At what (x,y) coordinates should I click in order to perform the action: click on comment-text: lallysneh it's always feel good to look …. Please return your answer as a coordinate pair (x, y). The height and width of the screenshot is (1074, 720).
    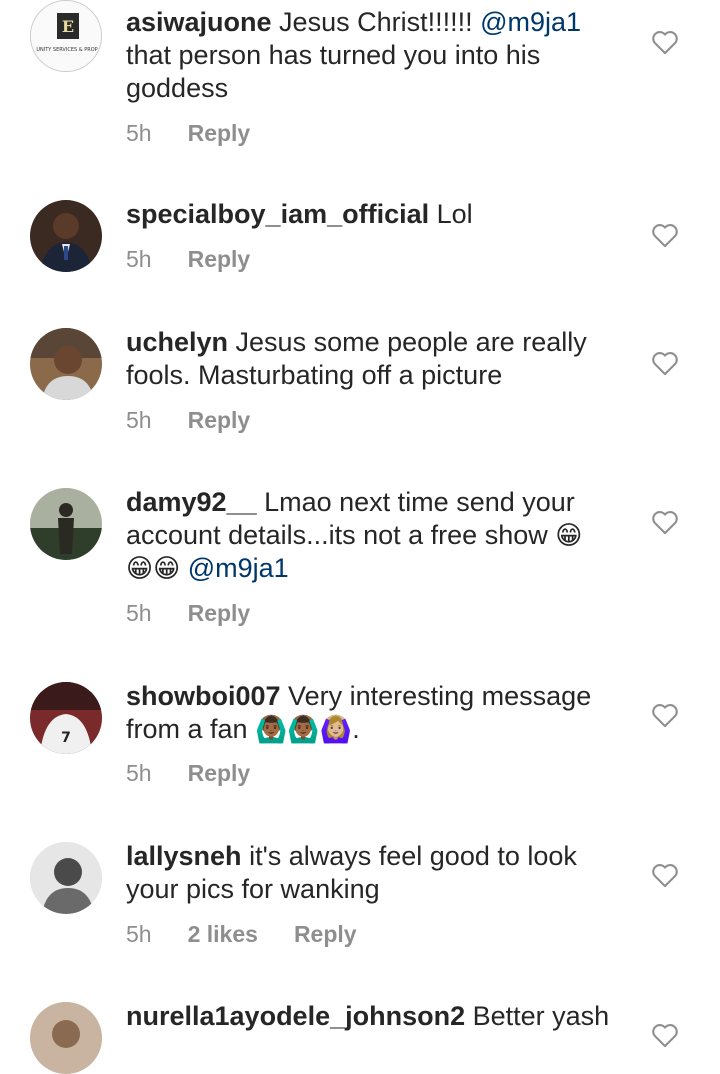
    Looking at the image, I should click on (371, 873).